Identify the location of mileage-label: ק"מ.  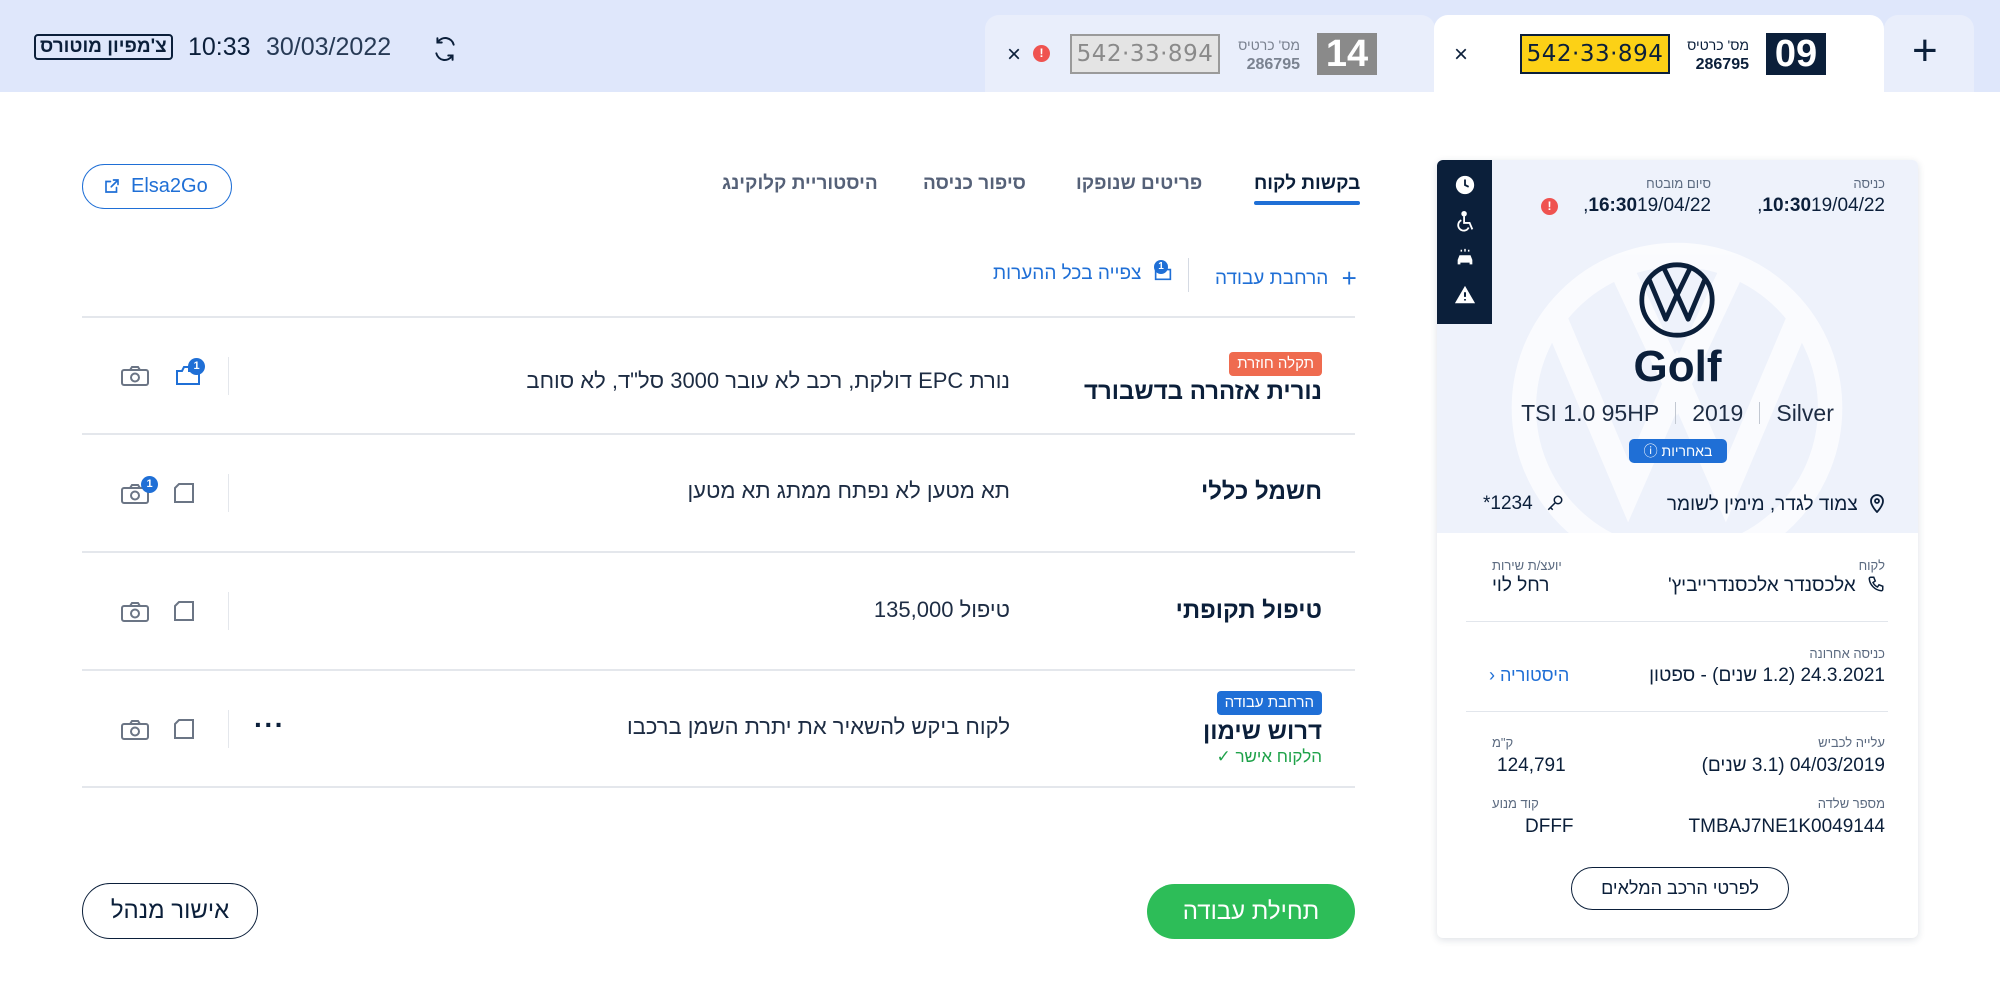
(1503, 742).